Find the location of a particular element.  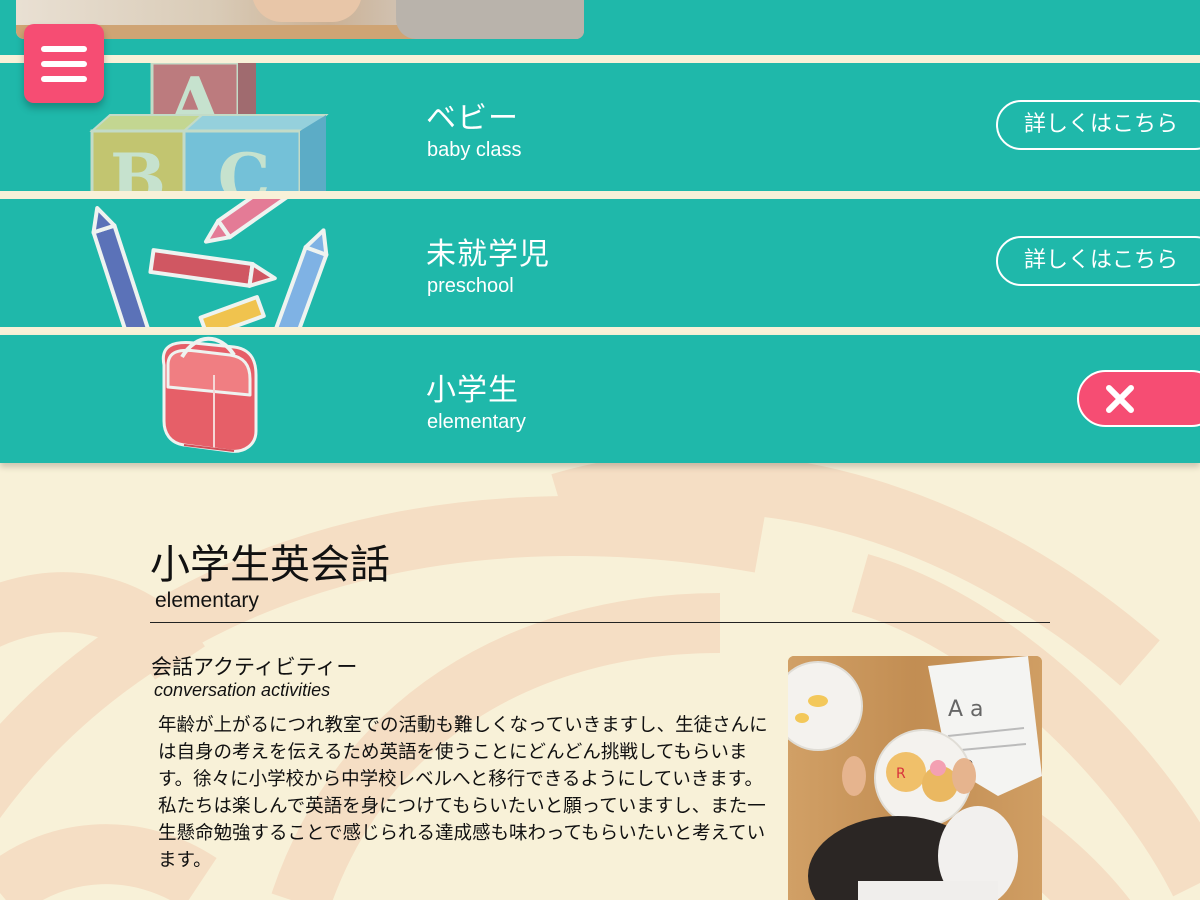

activity-title: 会話アクティビティー is located at coordinates (254, 667).